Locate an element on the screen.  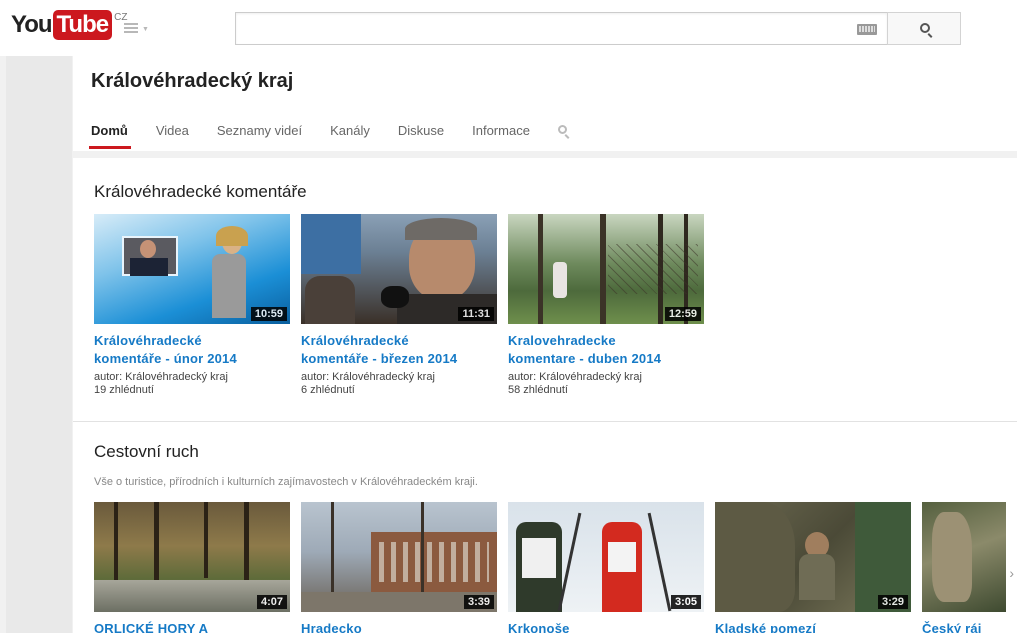
search-box is located at coordinates (561, 28).